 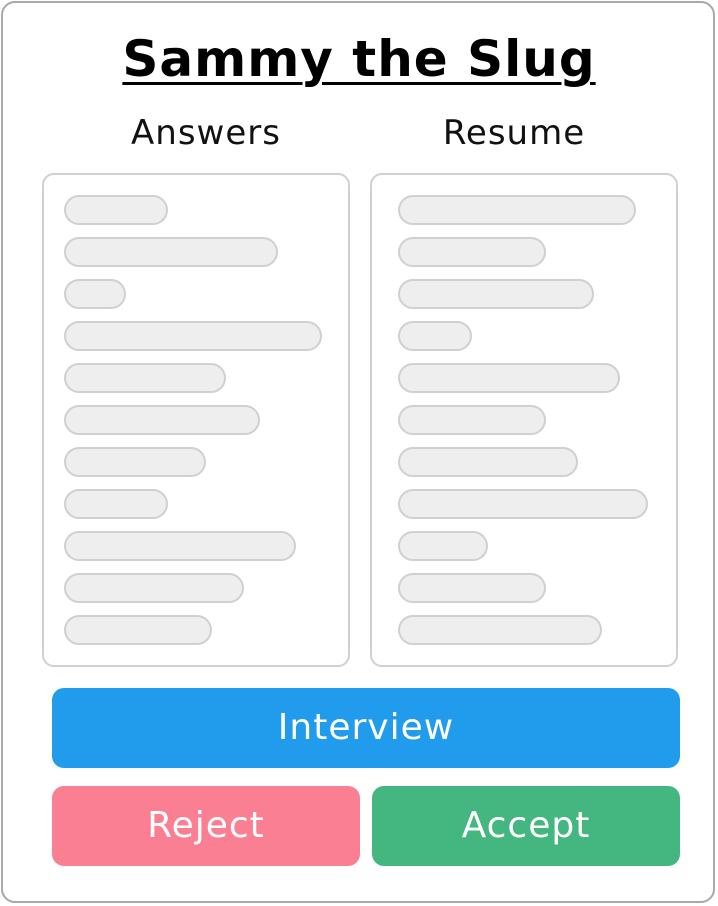 What do you see at coordinates (206, 133) in the screenshot?
I see `answers-heading: Answers` at bounding box center [206, 133].